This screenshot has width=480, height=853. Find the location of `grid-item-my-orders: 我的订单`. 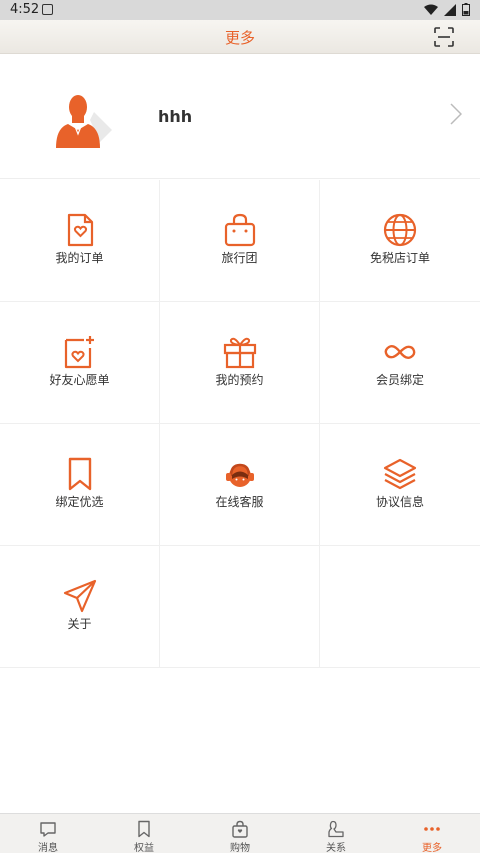

grid-item-my-orders: 我的订单 is located at coordinates (80, 241).